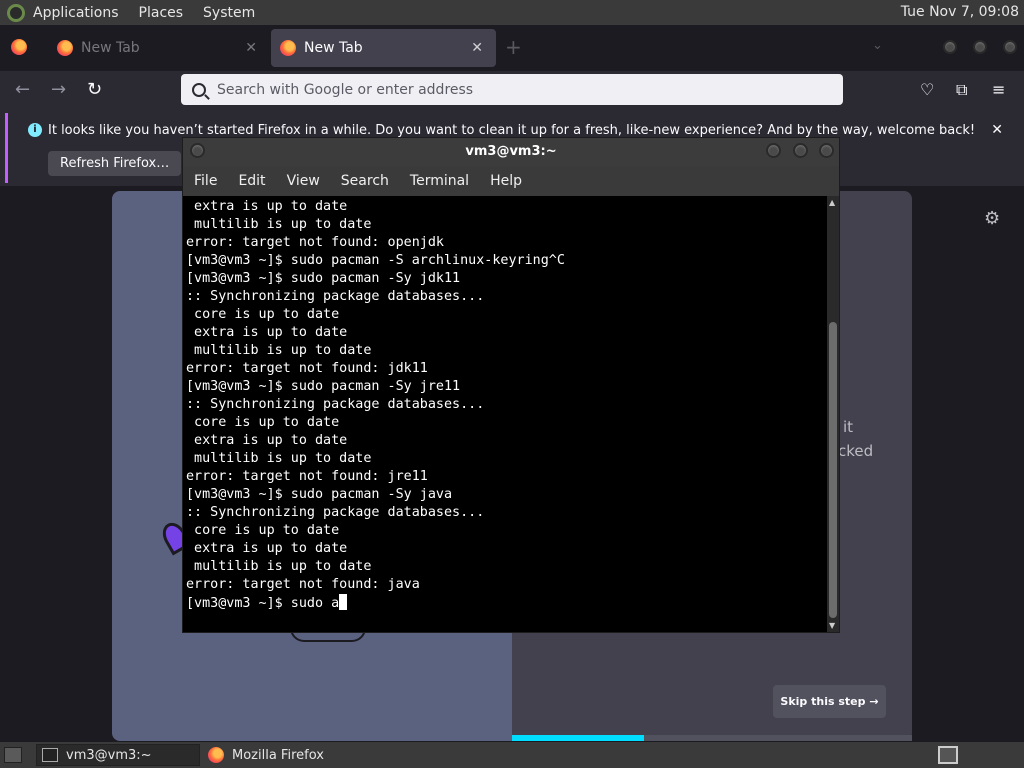  Describe the element at coordinates (712, 738) in the screenshot. I see `onboarding-progress` at that location.